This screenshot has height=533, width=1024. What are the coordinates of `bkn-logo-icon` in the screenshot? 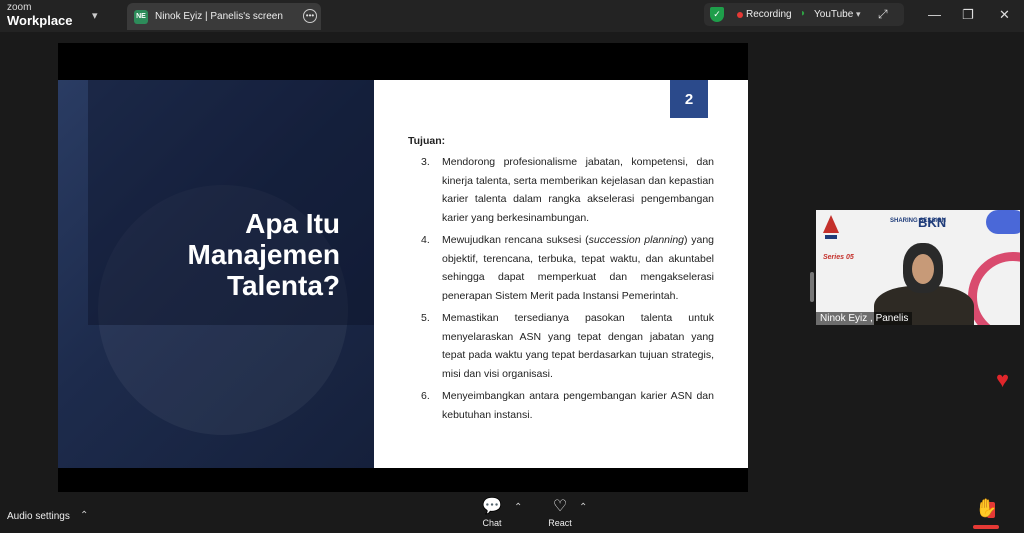 It's located at (831, 227).